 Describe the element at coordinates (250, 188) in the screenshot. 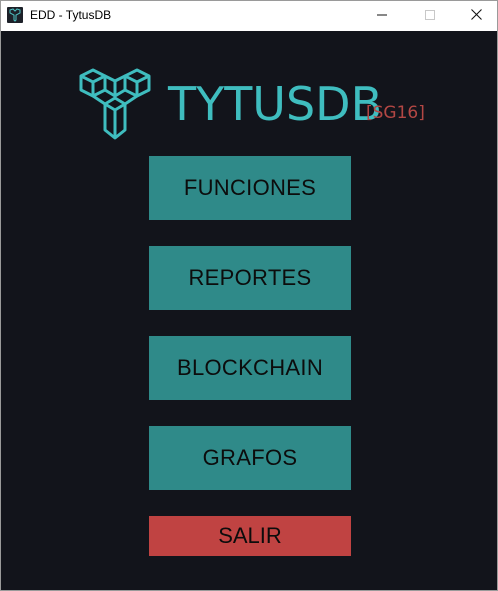

I see `functions-button: FUNCIONES` at that location.